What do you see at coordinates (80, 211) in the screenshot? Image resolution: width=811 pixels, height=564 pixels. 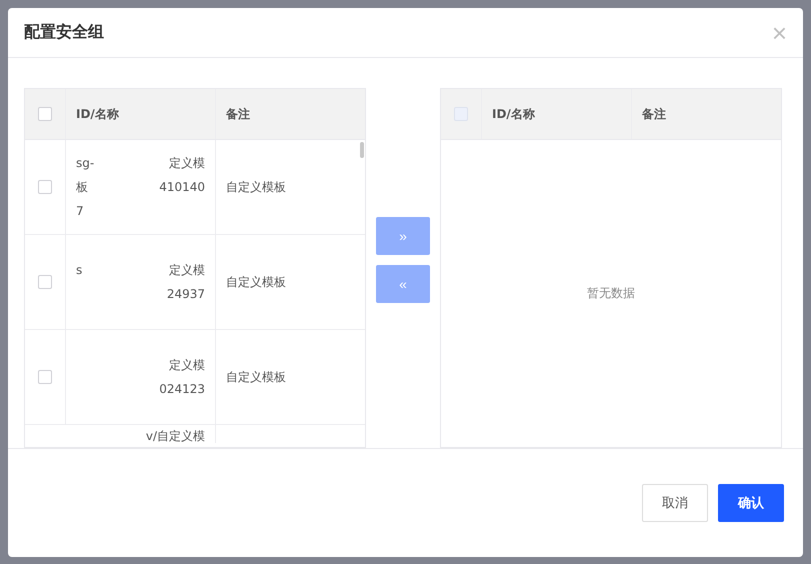 I see `id-text: 7` at bounding box center [80, 211].